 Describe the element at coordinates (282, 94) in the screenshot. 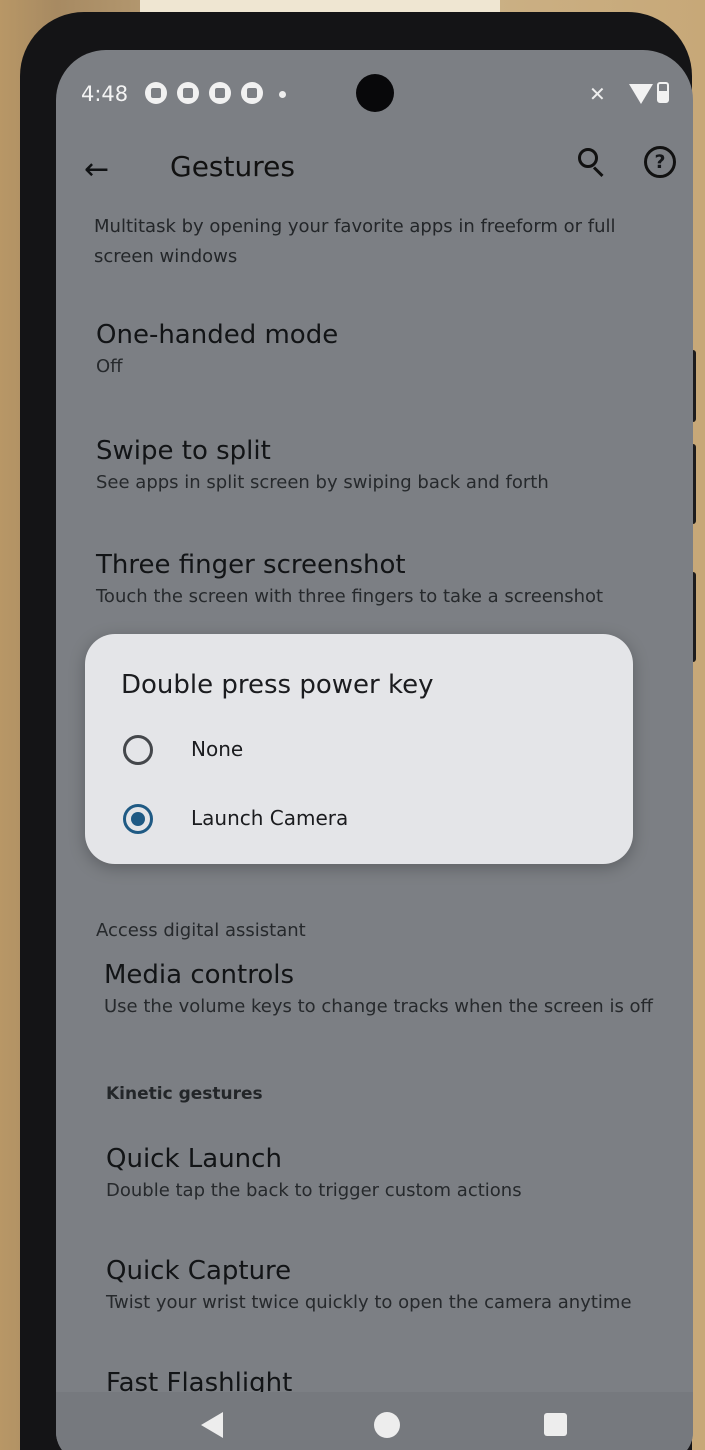

I see `more-notifications-dot` at that location.